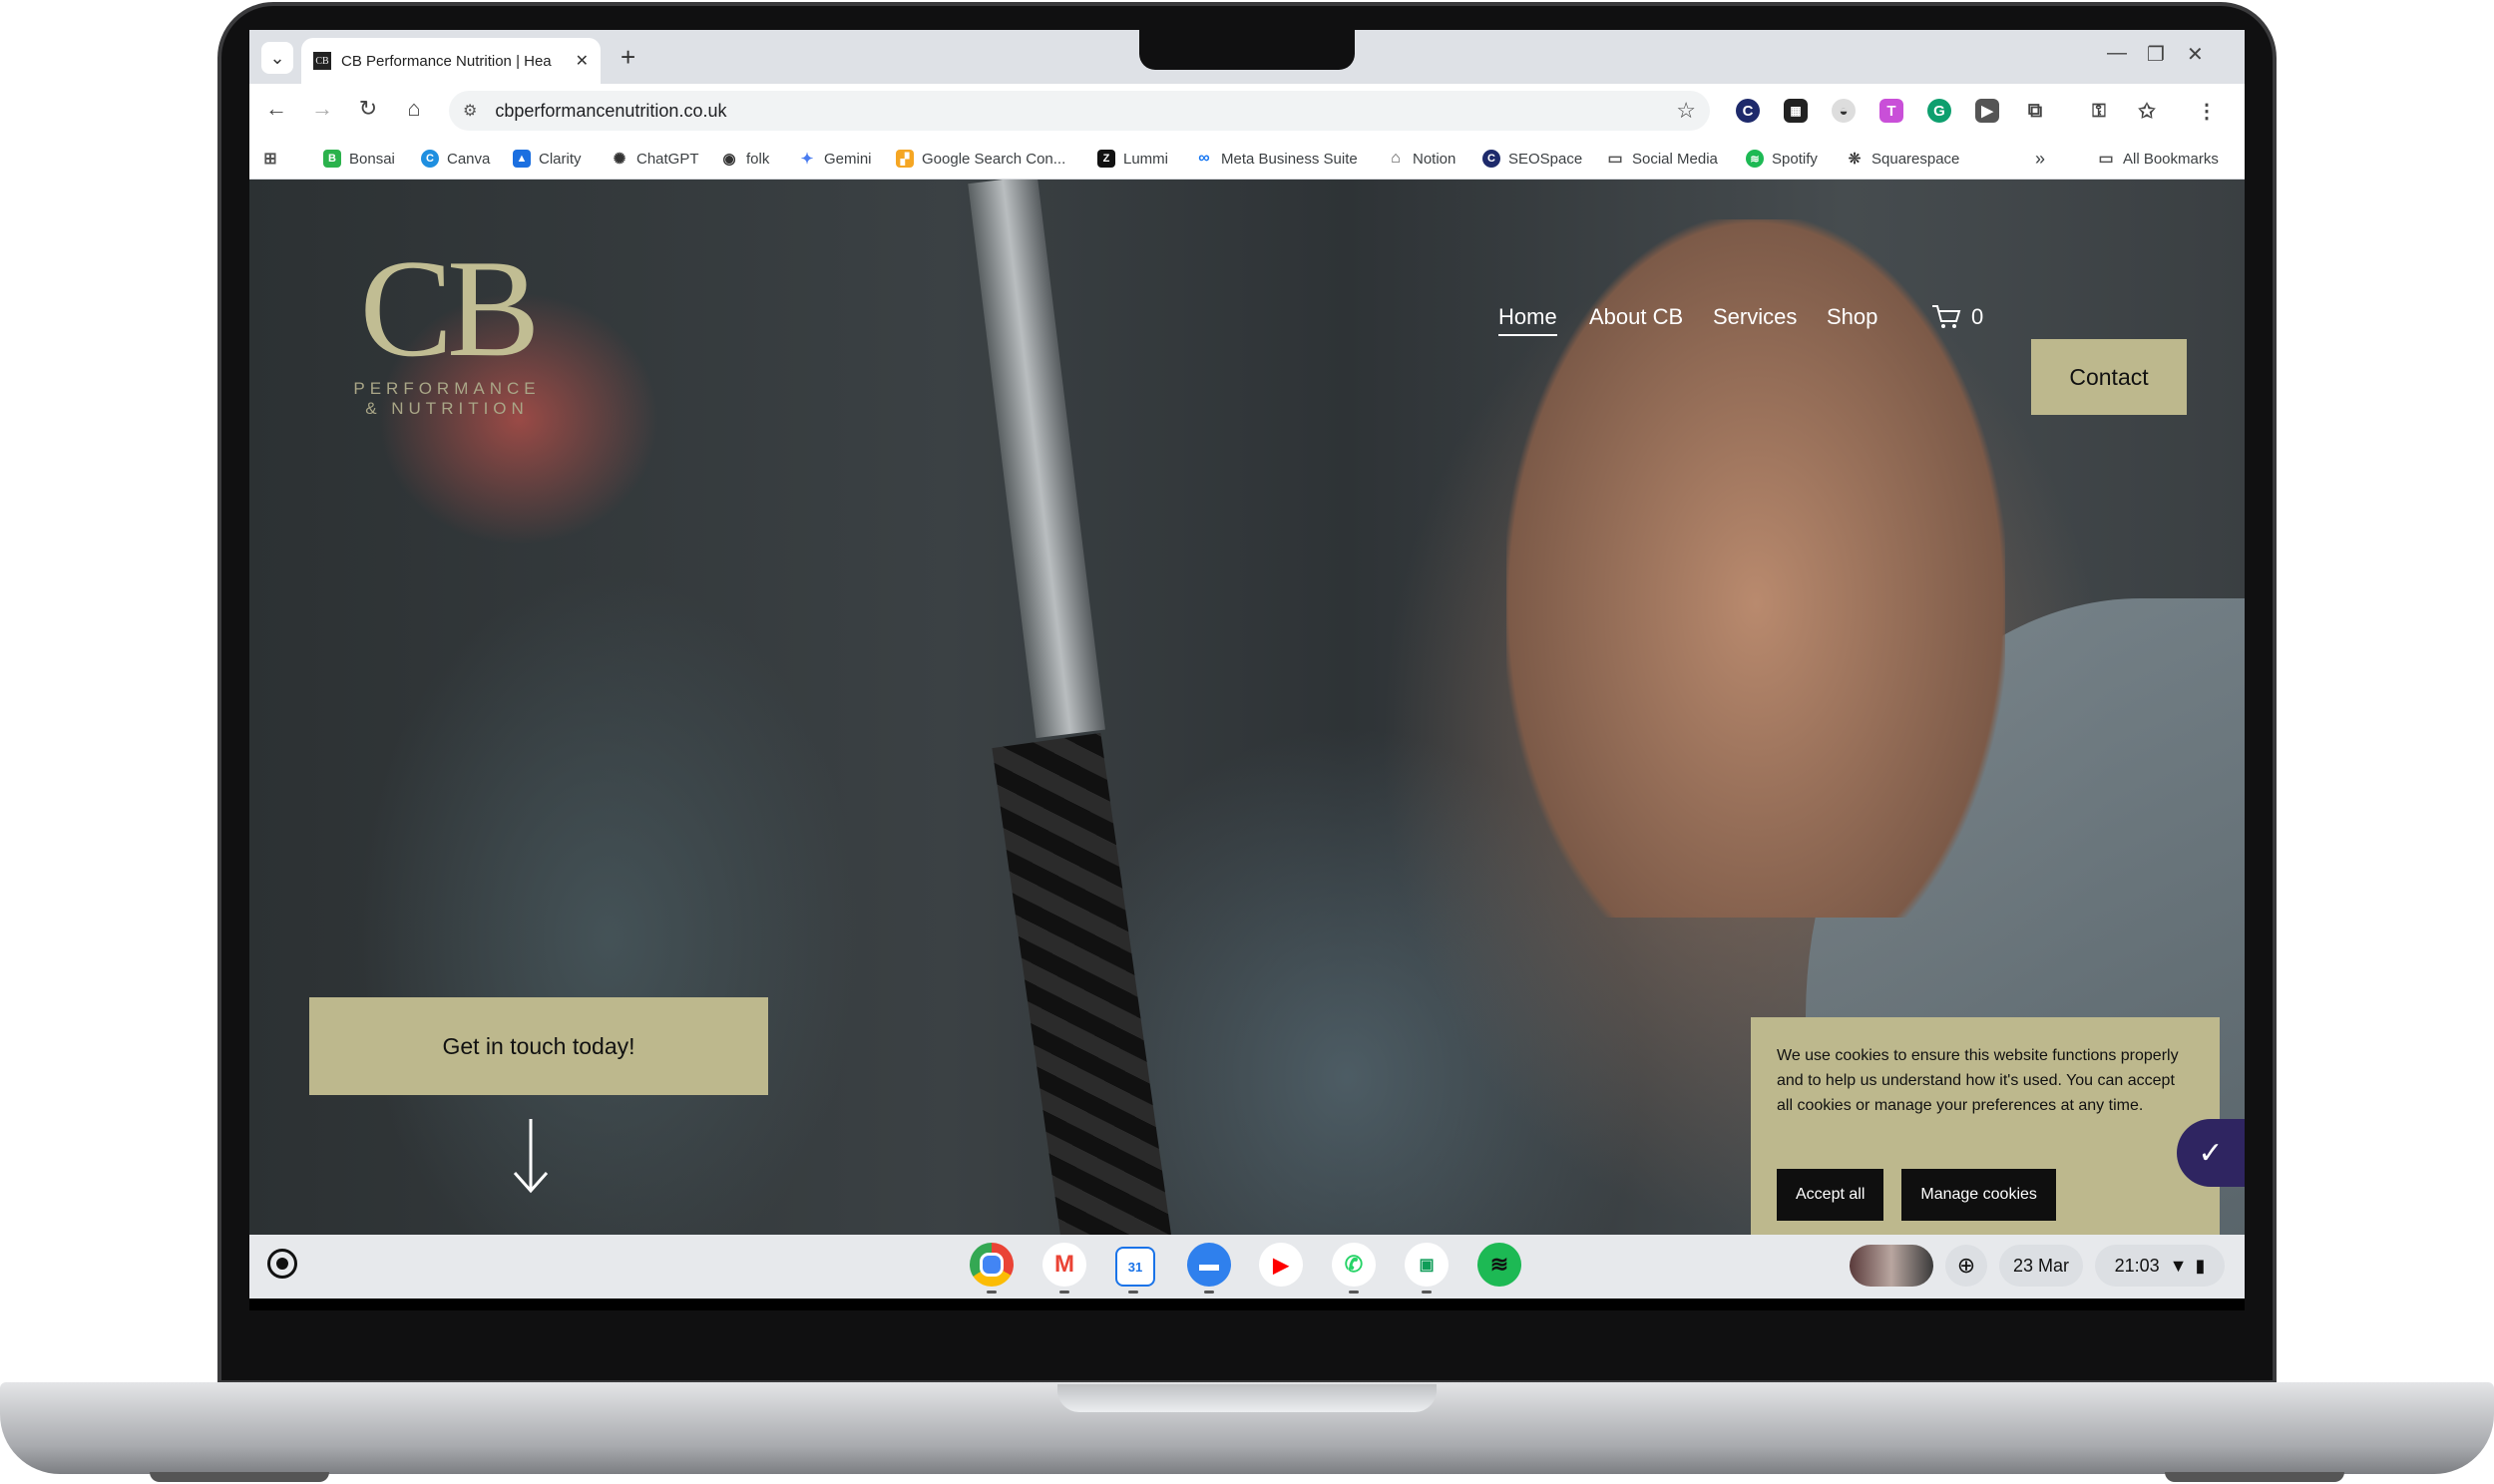 The image size is (2494, 1484). I want to click on cart-link: 0, so click(1957, 317).